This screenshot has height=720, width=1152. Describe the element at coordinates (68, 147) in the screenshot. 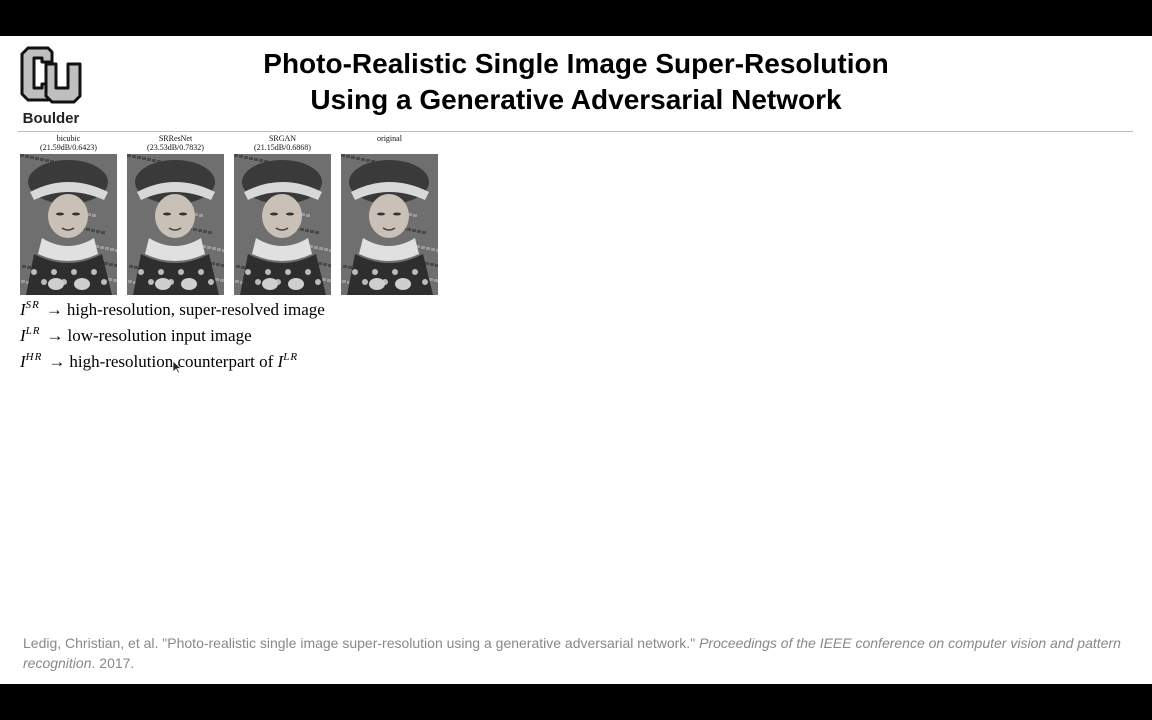

I see `panel-metrics: (21.59dB/0.6423)` at that location.